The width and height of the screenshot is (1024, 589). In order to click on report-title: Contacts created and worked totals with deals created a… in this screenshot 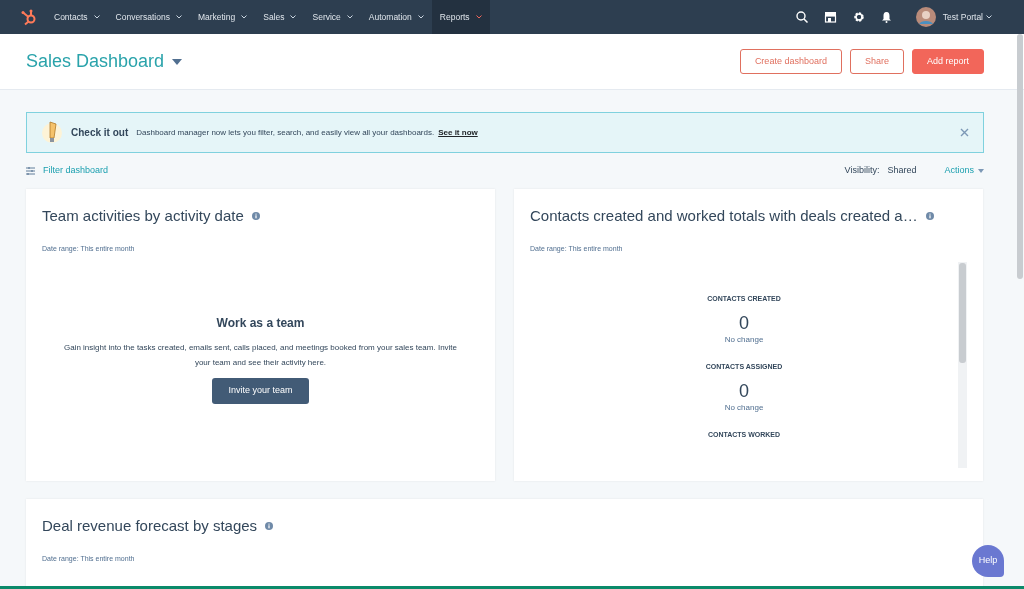, I will do `click(724, 216)`.